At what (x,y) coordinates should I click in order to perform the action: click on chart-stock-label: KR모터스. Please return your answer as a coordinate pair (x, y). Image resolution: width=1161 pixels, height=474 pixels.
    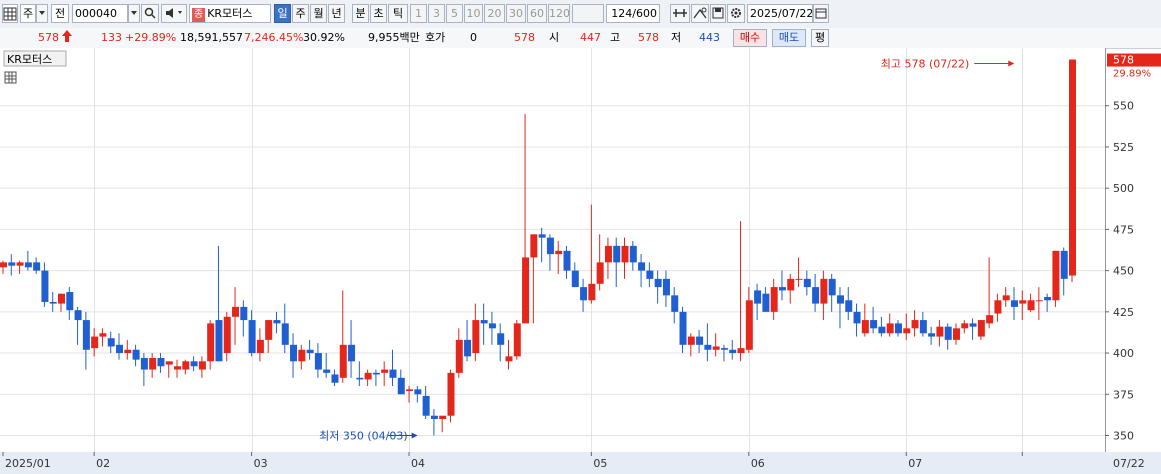
    Looking at the image, I should click on (29, 59).